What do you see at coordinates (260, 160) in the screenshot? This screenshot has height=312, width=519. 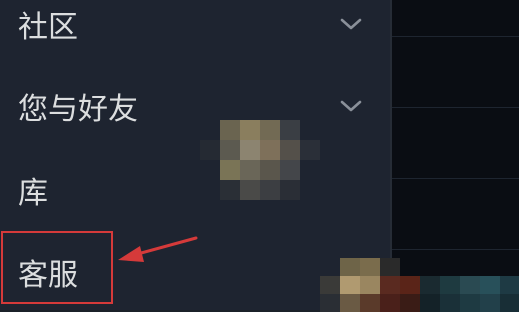 I see `blurred-image` at bounding box center [260, 160].